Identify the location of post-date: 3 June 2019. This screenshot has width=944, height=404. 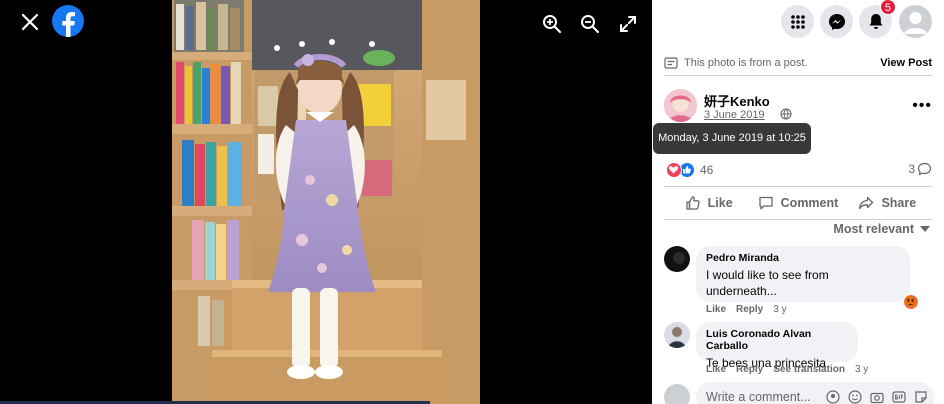
(734, 115).